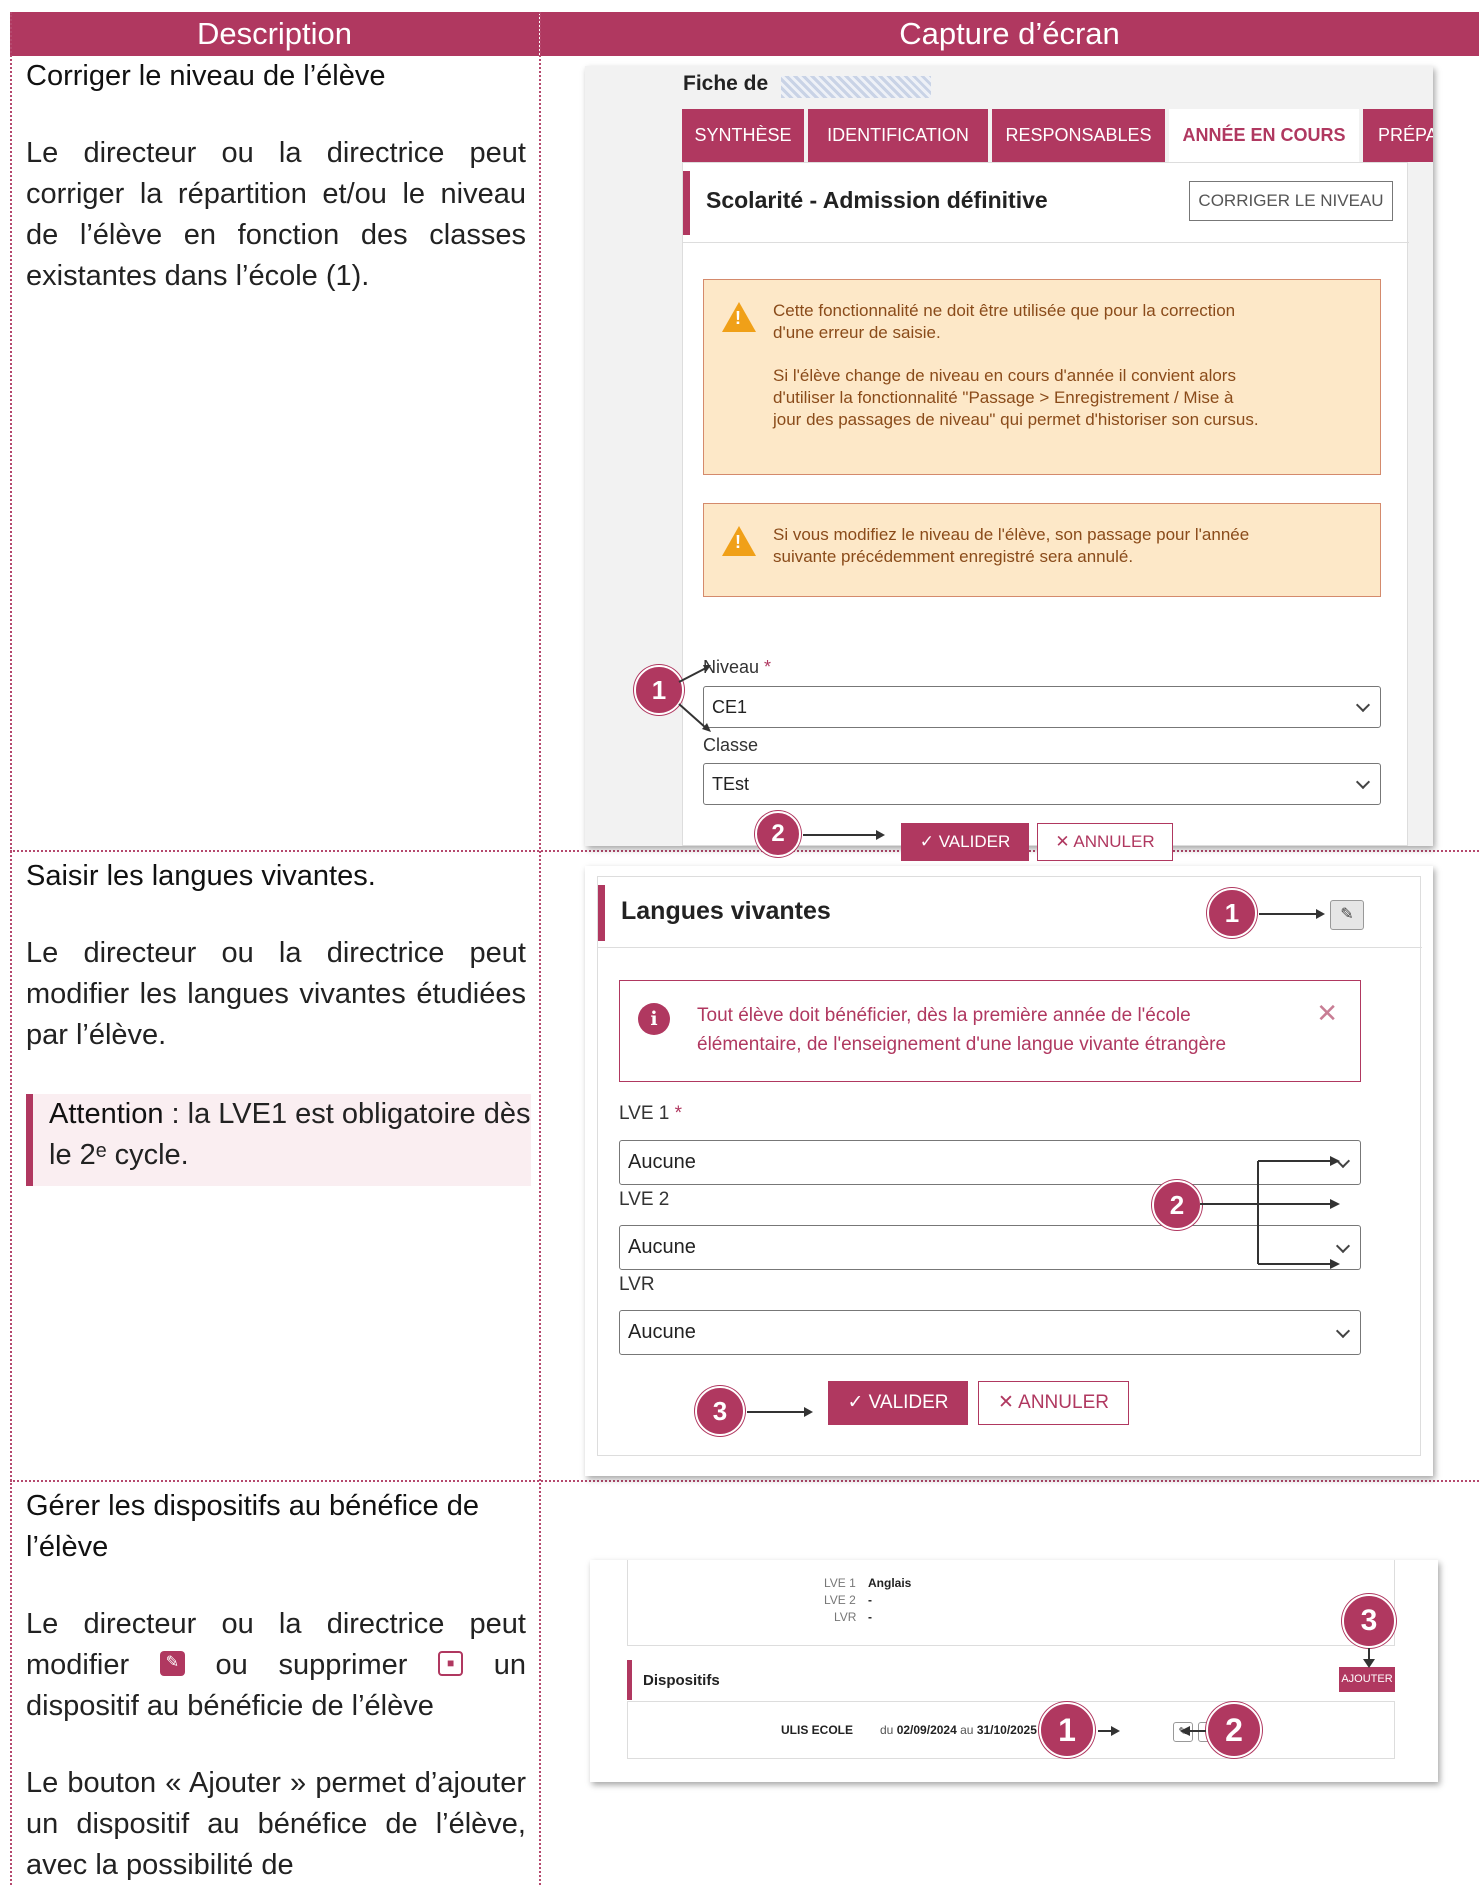  What do you see at coordinates (11, 948) in the screenshot?
I see `left-border` at bounding box center [11, 948].